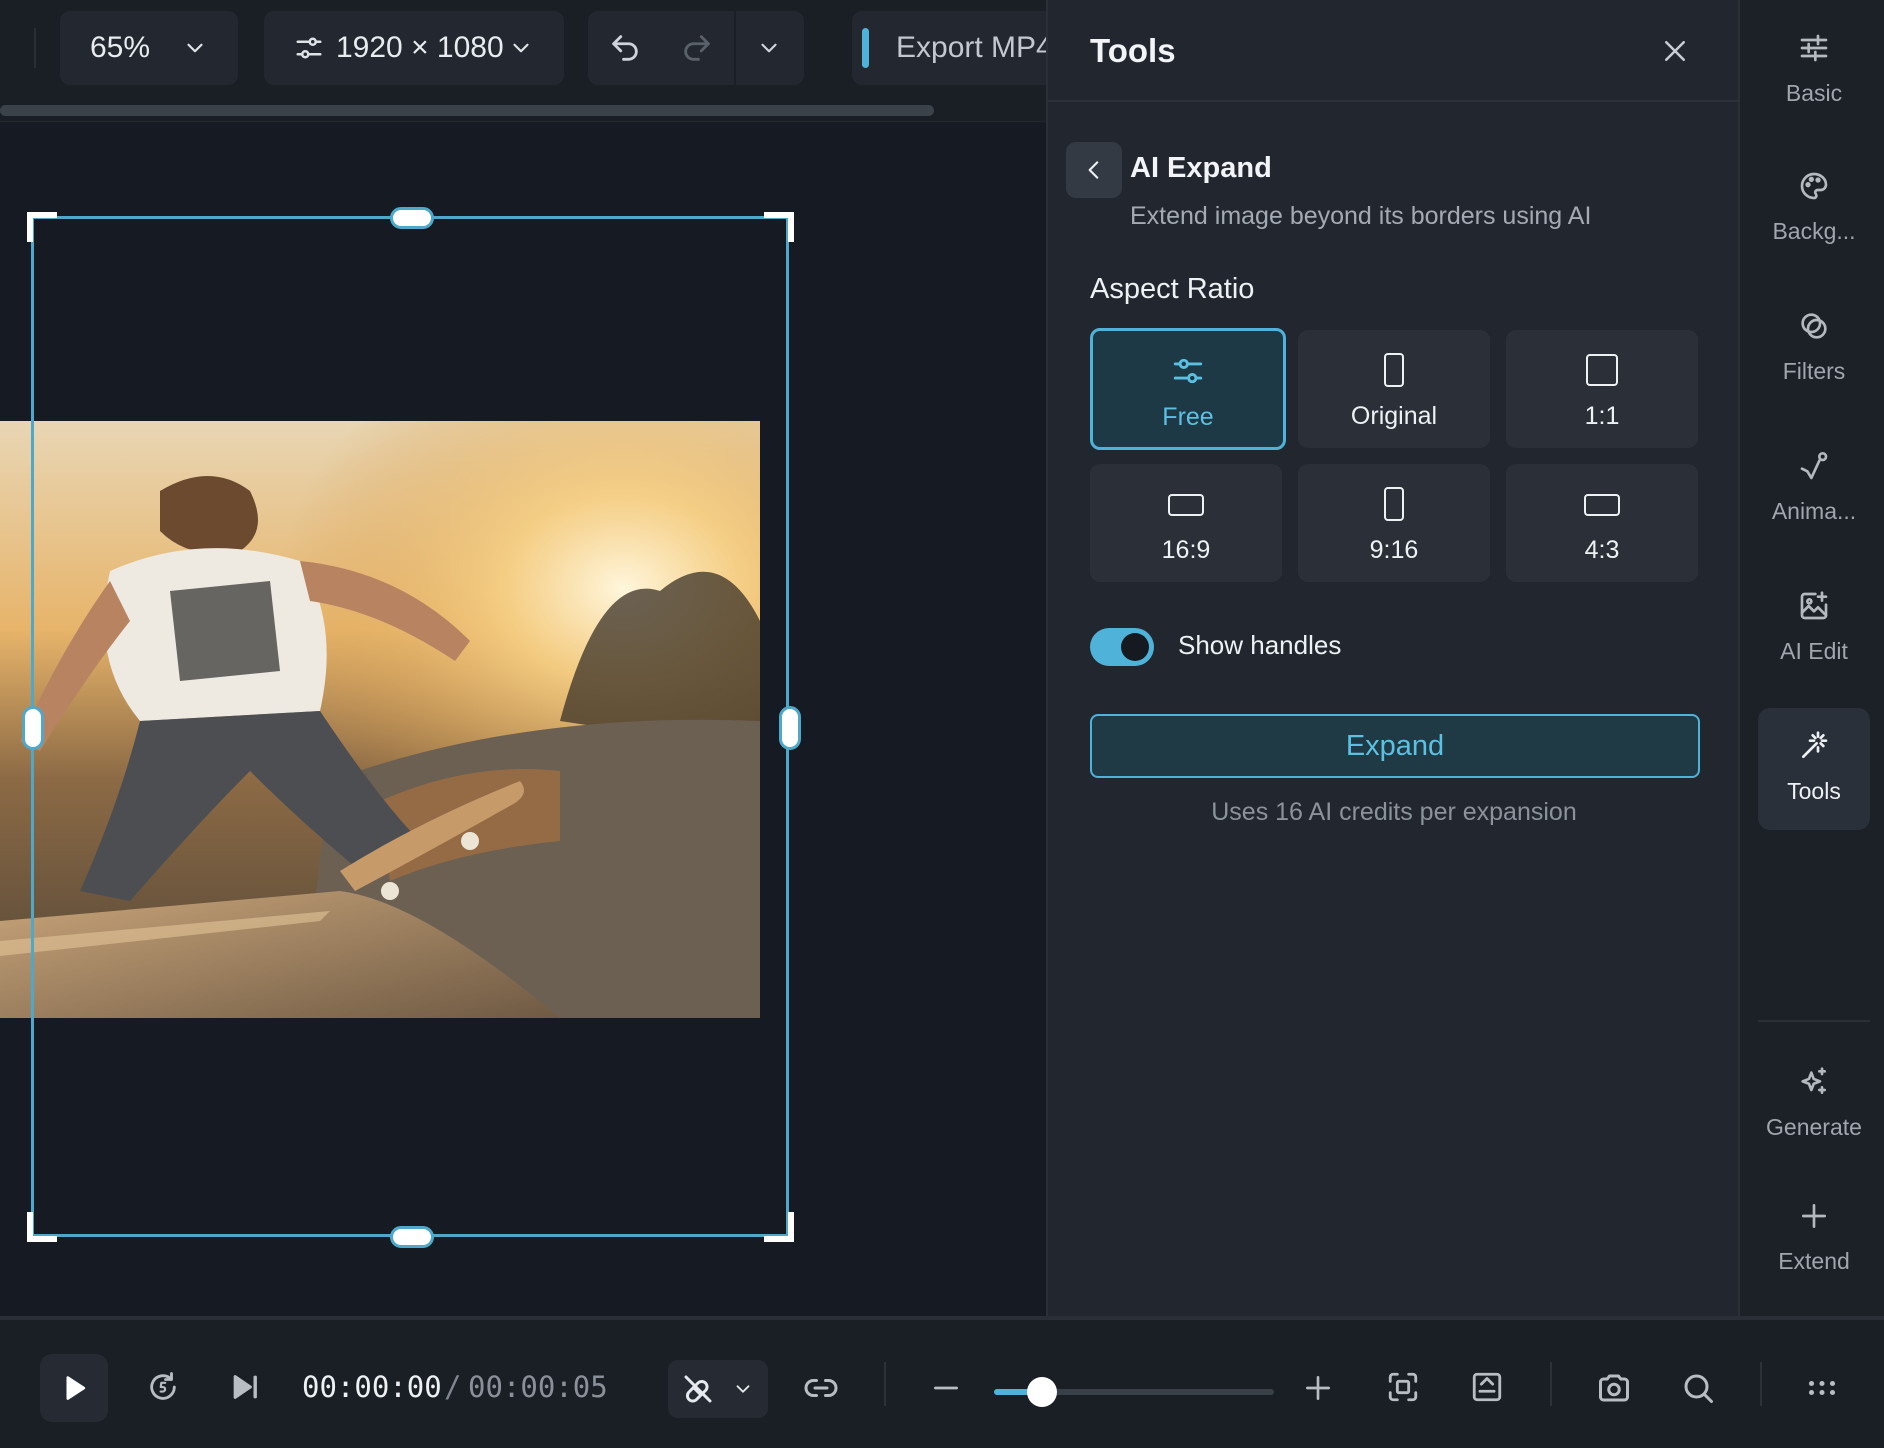 This screenshot has width=1884, height=1448. What do you see at coordinates (821, 1388) in the screenshot?
I see `link-icon` at bounding box center [821, 1388].